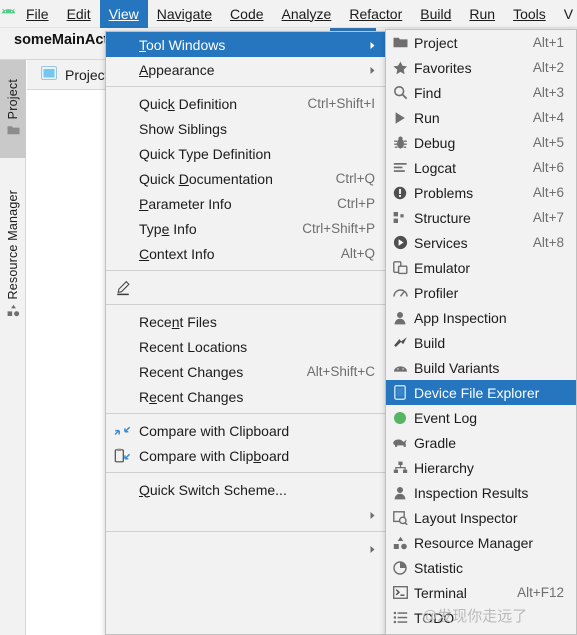  I want to click on menubar-item-code-label: Code, so click(247, 13).